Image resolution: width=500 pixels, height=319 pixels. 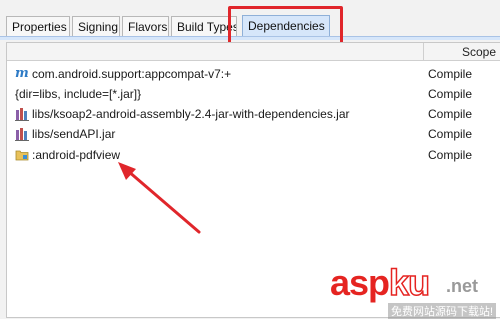 What do you see at coordinates (462, 286) in the screenshot?
I see `watermark-domain: .net` at bounding box center [462, 286].